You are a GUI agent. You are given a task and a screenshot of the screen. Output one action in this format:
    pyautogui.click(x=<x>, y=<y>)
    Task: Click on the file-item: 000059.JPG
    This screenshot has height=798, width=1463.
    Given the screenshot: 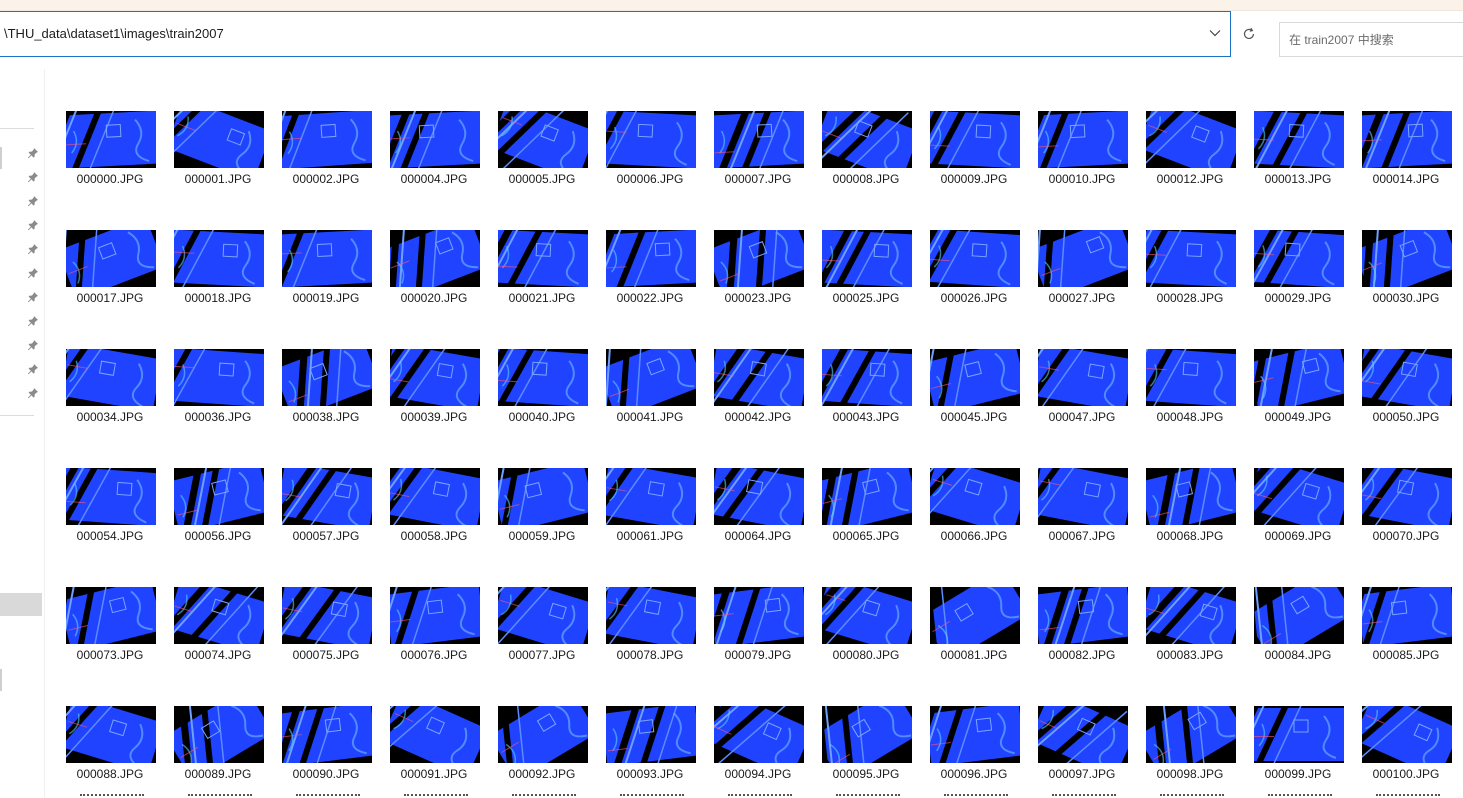 What is the action you would take?
    pyautogui.click(x=542, y=510)
    